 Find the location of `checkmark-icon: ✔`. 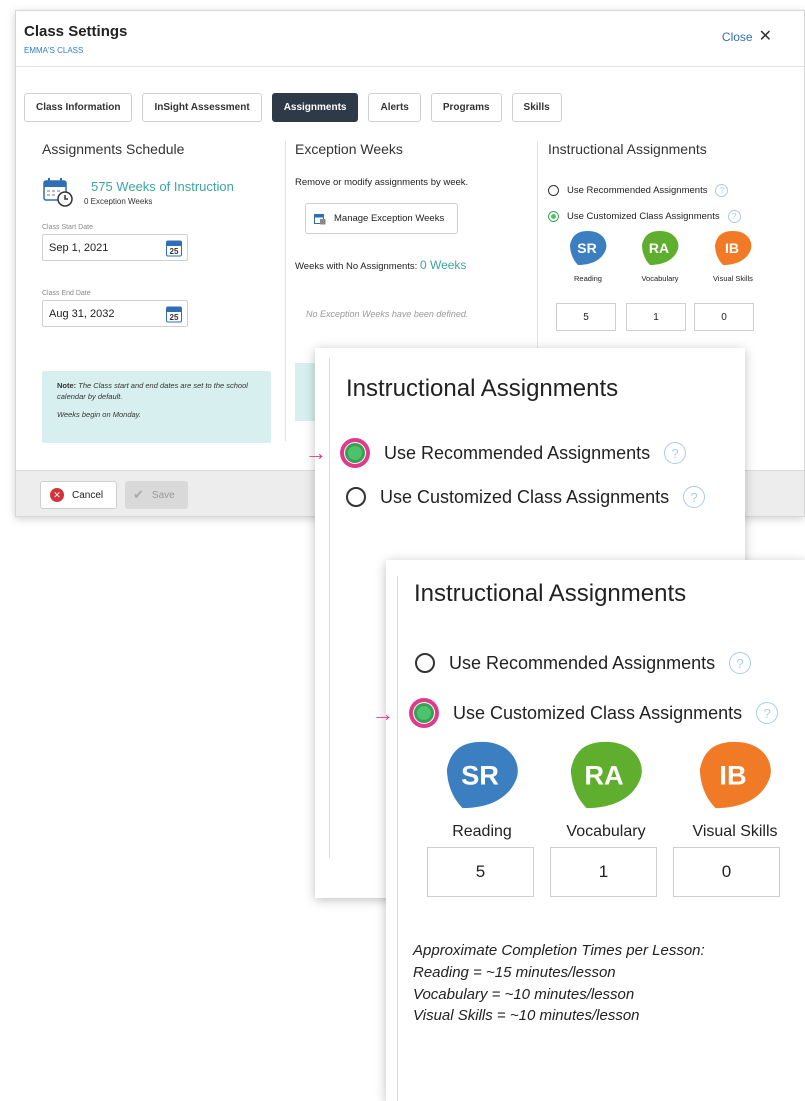

checkmark-icon: ✔ is located at coordinates (138, 494).